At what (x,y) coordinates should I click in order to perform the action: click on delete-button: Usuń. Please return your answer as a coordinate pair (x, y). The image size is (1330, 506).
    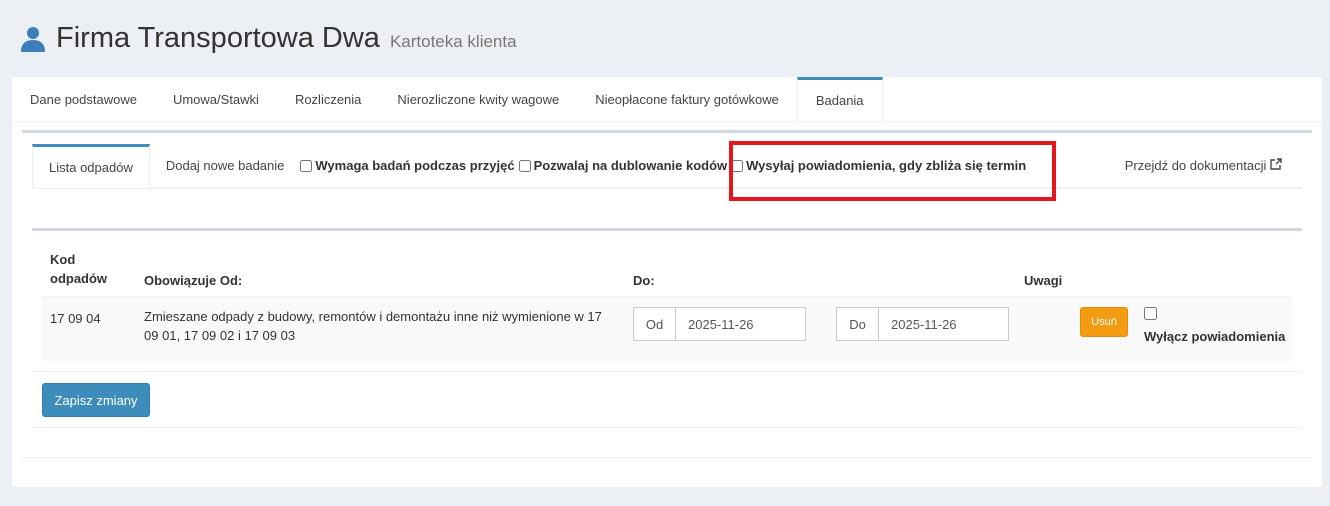
    Looking at the image, I should click on (1104, 322).